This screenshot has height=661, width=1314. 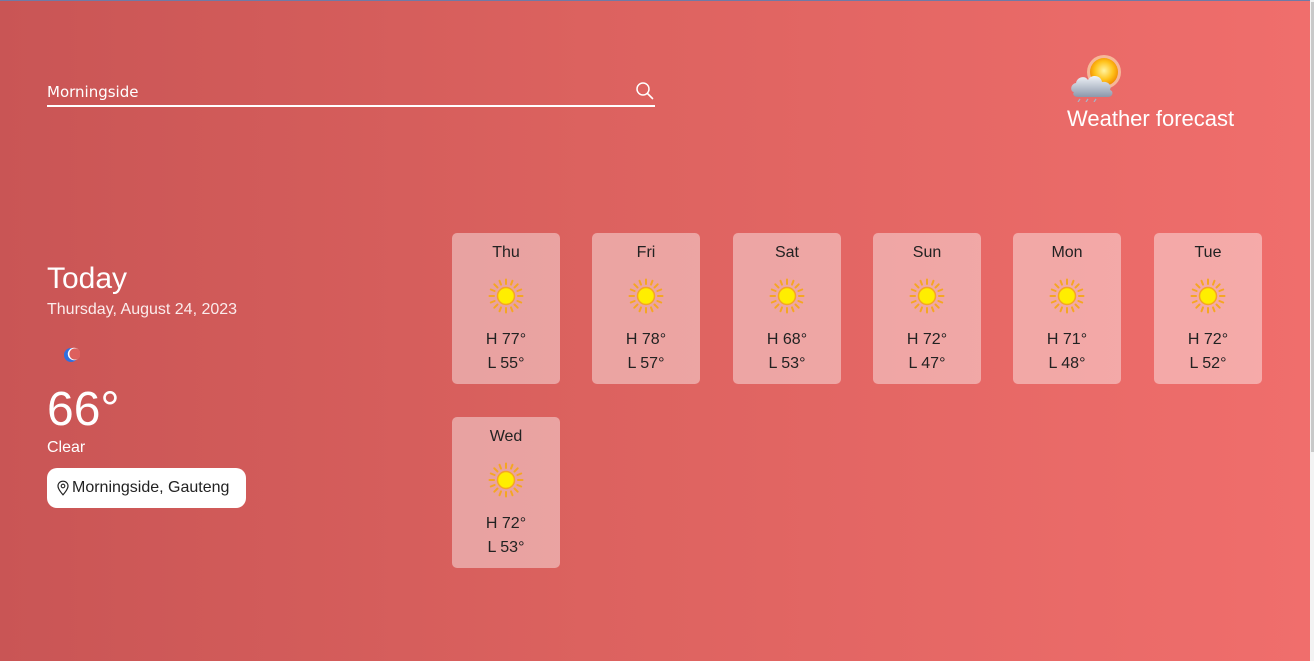 I want to click on current-condition: Clear, so click(x=66, y=447).